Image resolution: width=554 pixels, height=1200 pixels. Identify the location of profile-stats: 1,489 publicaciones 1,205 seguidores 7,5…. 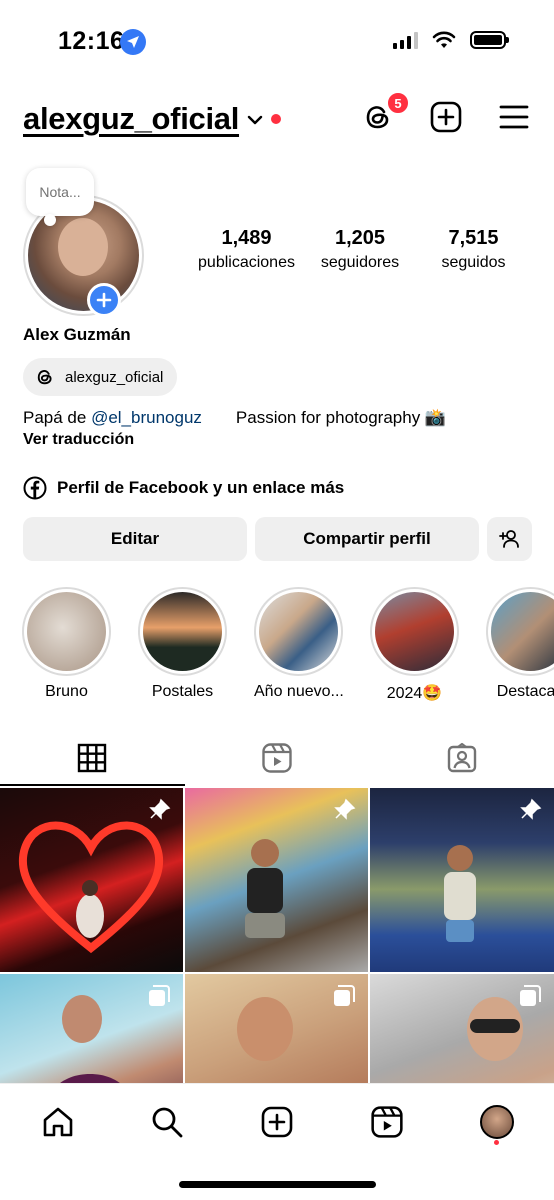
(360, 249).